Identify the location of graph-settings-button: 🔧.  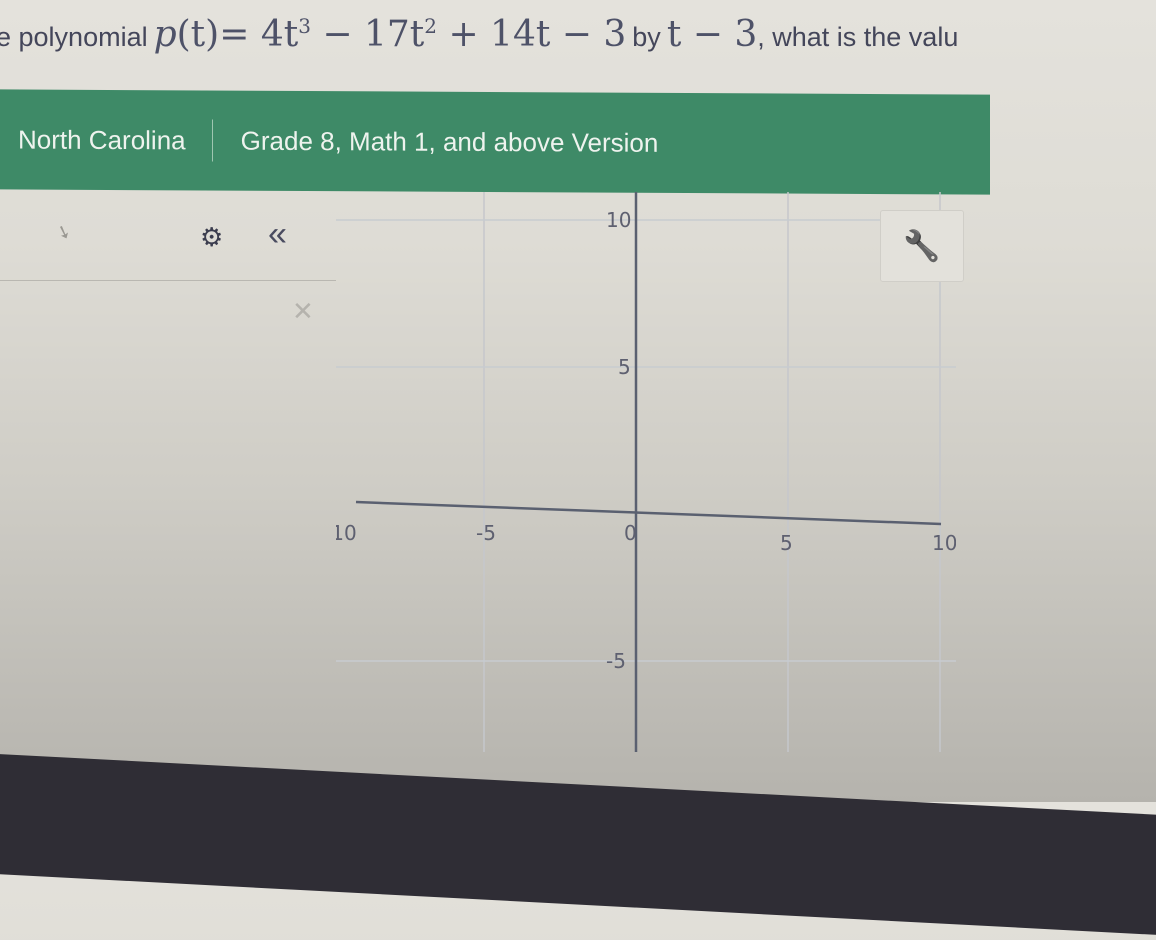
(922, 246).